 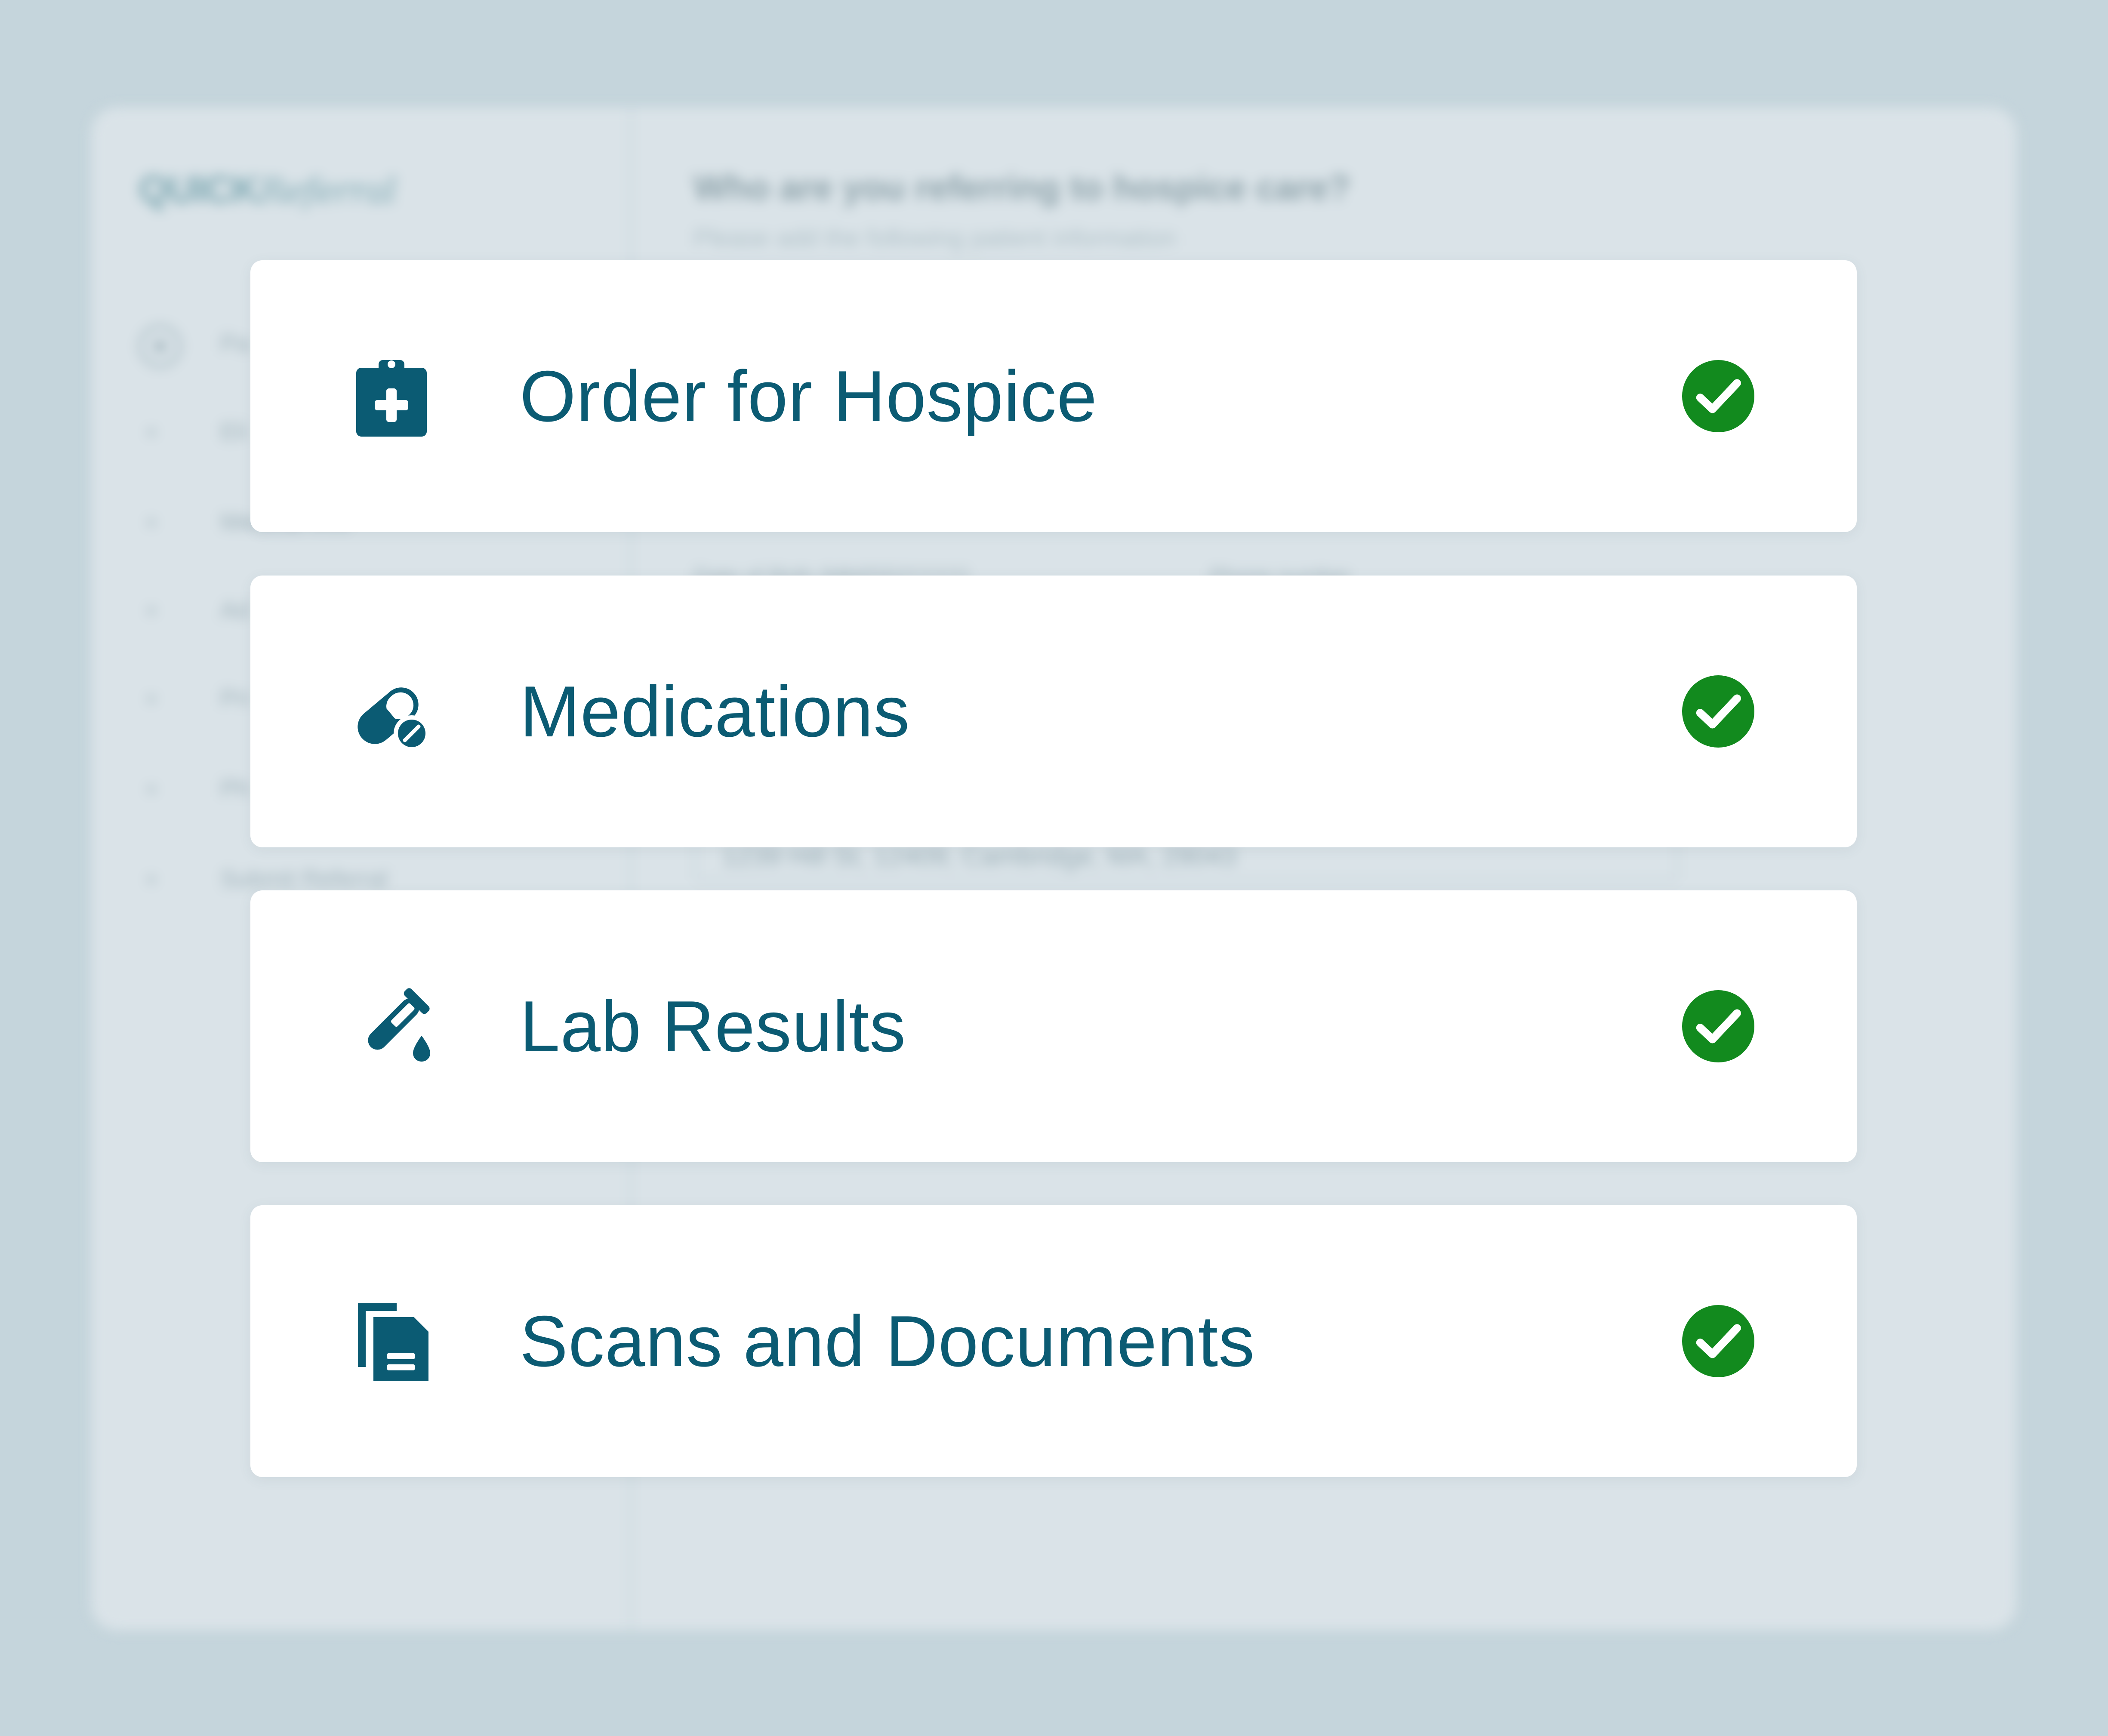 What do you see at coordinates (235, 788) in the screenshot?
I see `sidebar-step: Ph` at bounding box center [235, 788].